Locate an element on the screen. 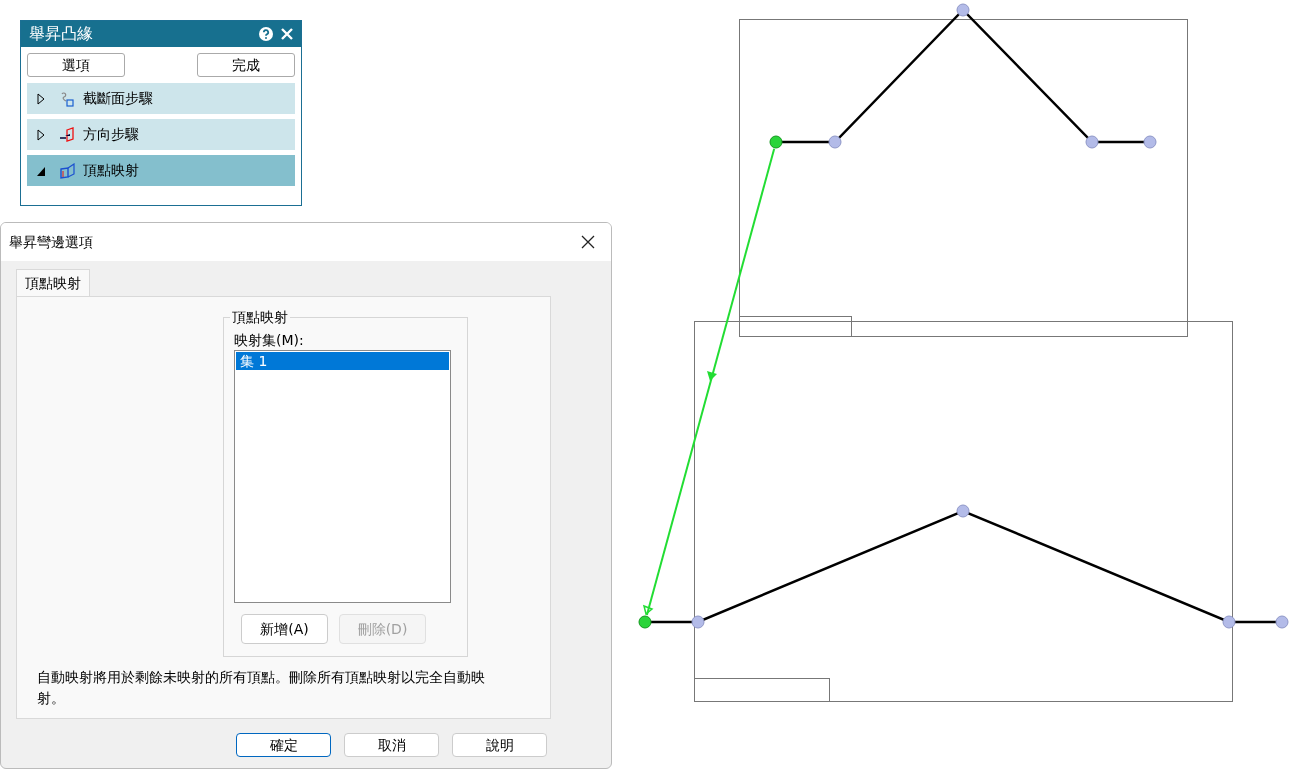  step-row: 頂點映射 is located at coordinates (161, 170).